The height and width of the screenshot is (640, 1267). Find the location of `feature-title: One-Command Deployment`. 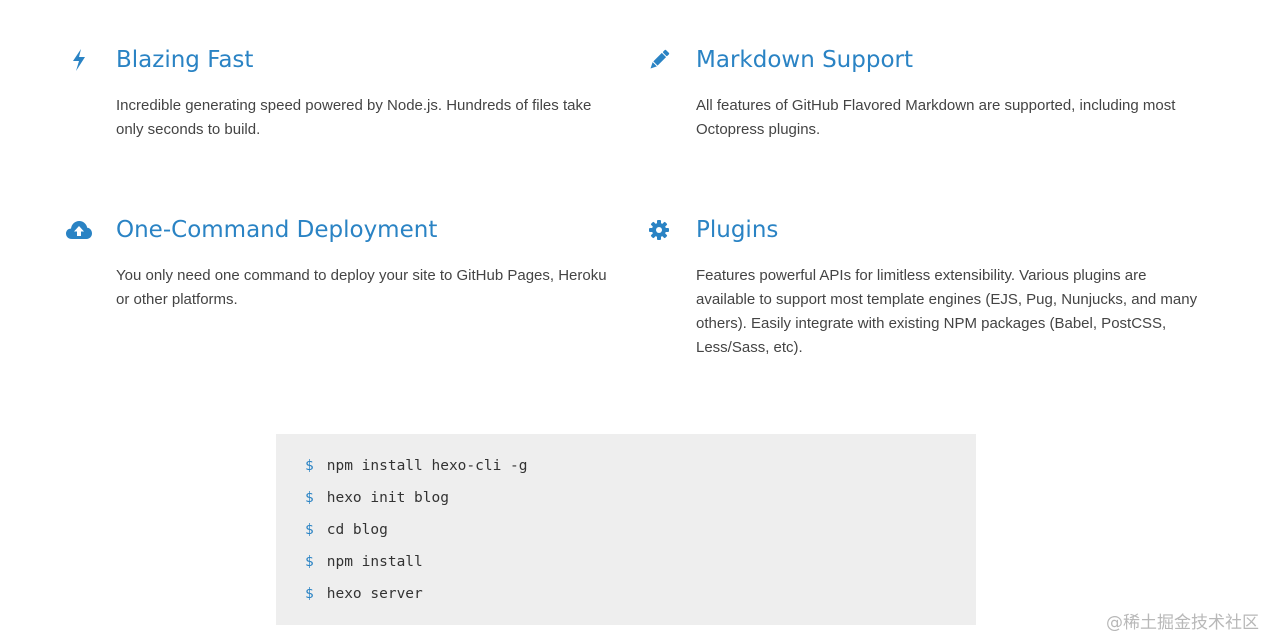

feature-title: One-Command Deployment is located at coordinates (277, 230).